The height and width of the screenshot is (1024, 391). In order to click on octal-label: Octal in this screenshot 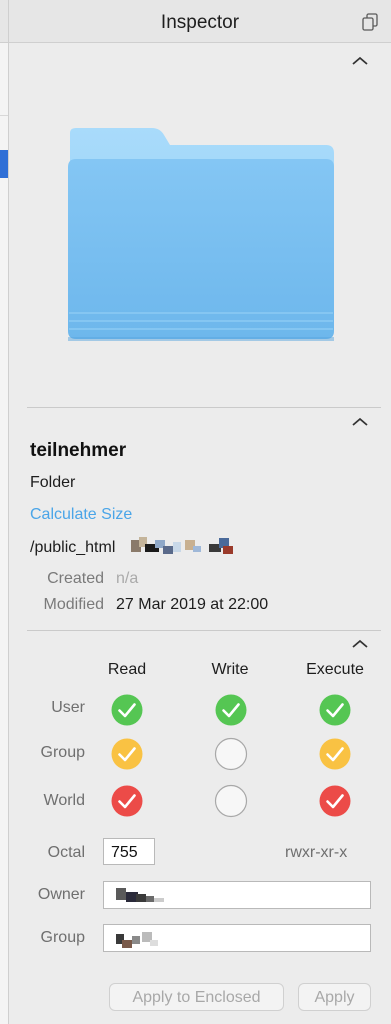, I will do `click(66, 852)`.